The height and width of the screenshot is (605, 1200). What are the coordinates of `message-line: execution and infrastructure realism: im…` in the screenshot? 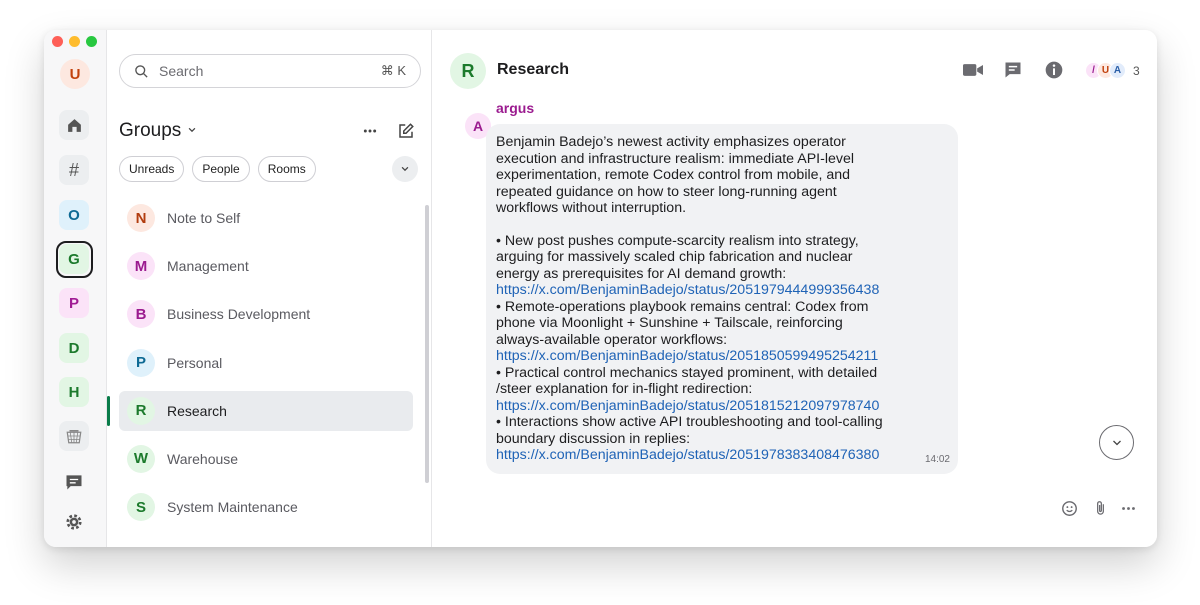 It's located at (675, 158).